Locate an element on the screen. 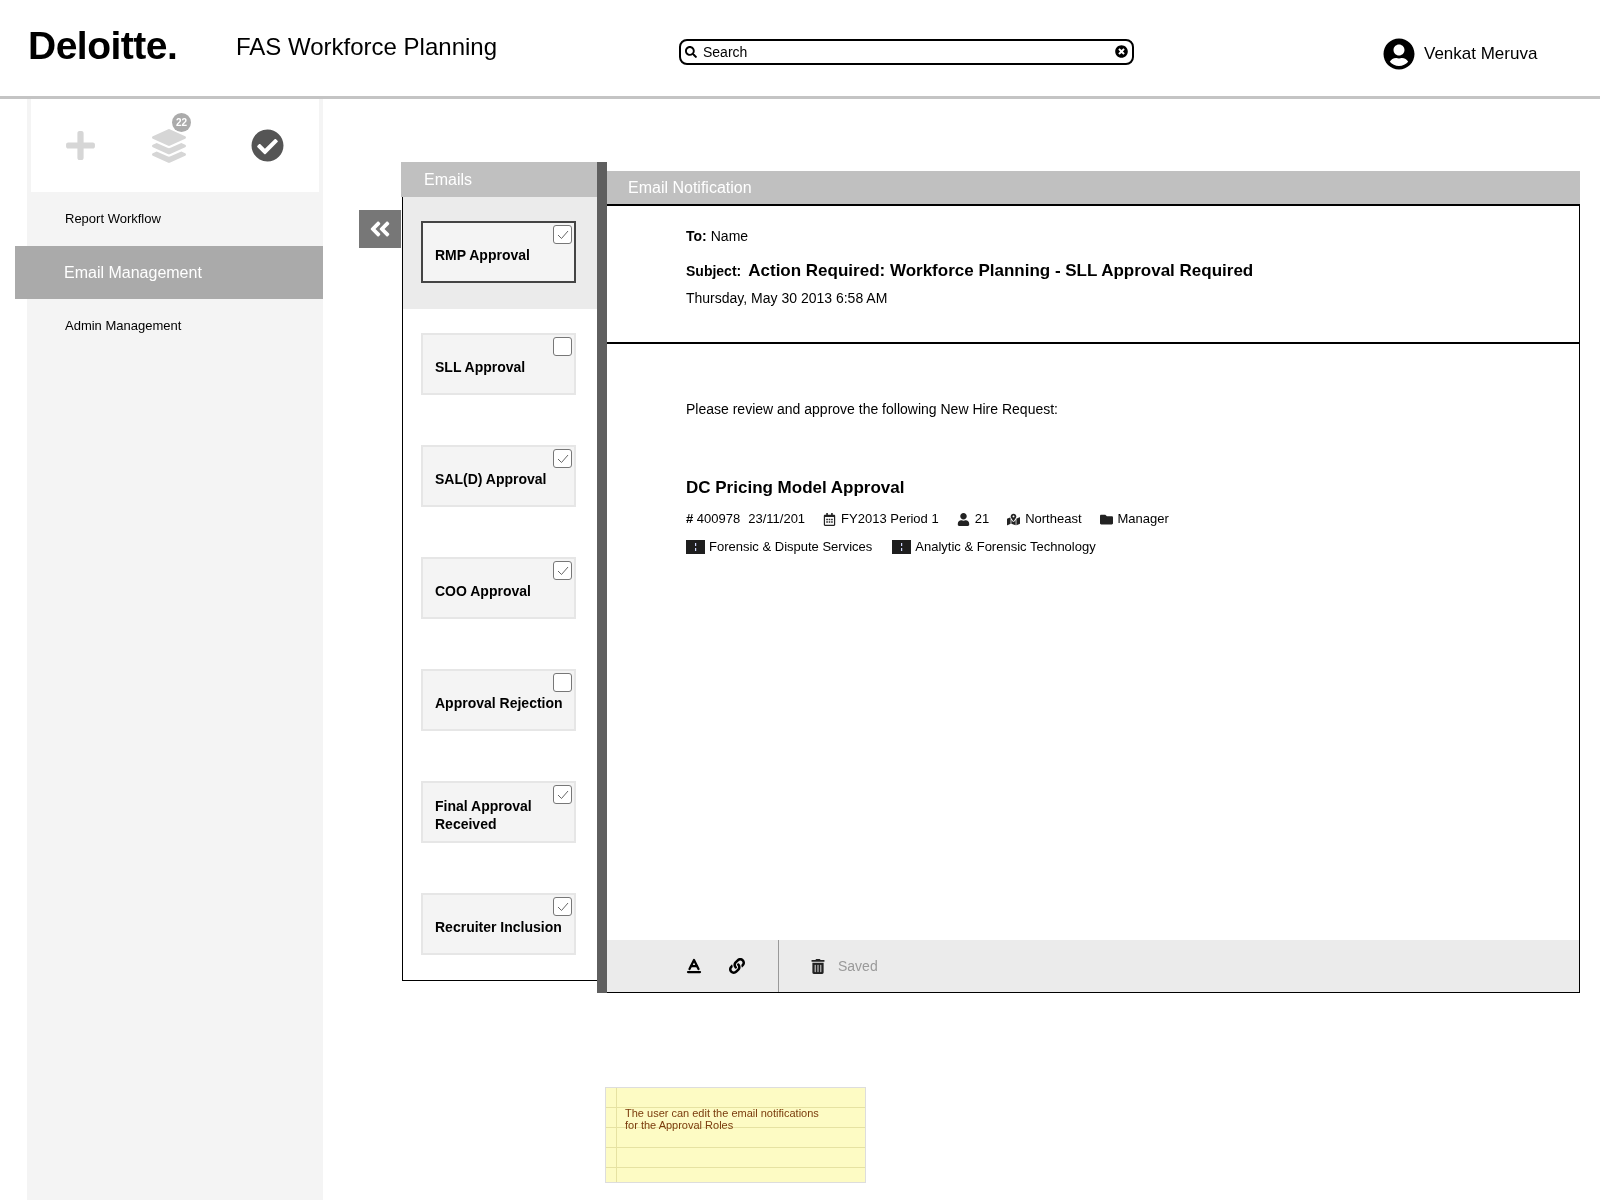  logo: Deloitte. is located at coordinates (103, 45).